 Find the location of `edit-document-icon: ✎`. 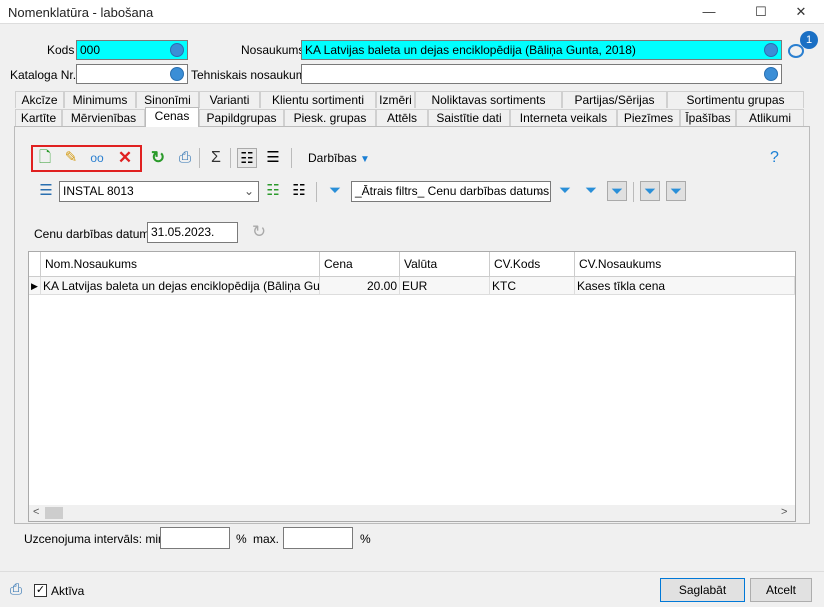

edit-document-icon: ✎ is located at coordinates (71, 158).